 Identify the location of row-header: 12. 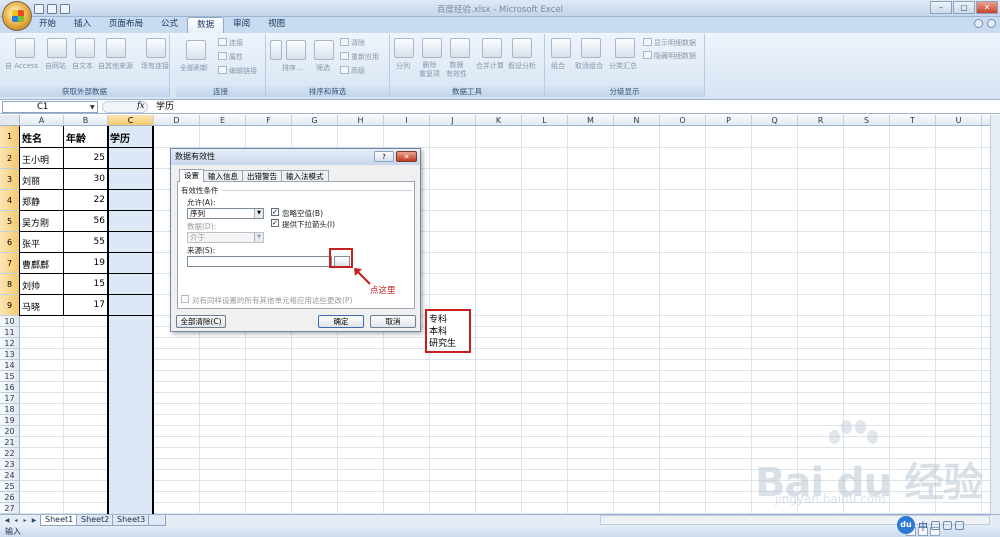
(10, 343).